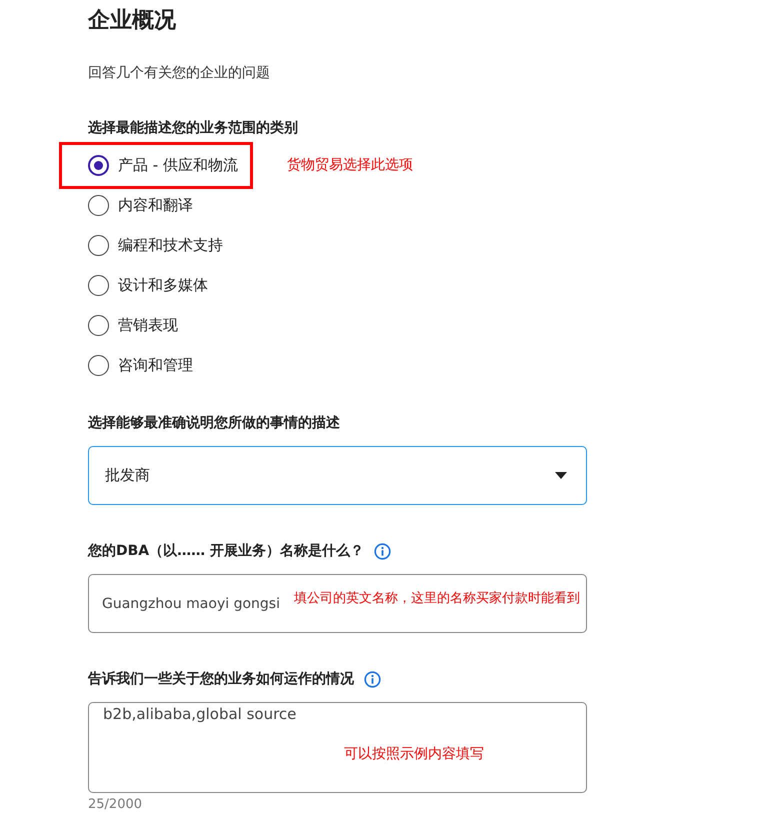  Describe the element at coordinates (414, 754) in the screenshot. I see `annotation-note: 可以按照示例内容填写` at that location.